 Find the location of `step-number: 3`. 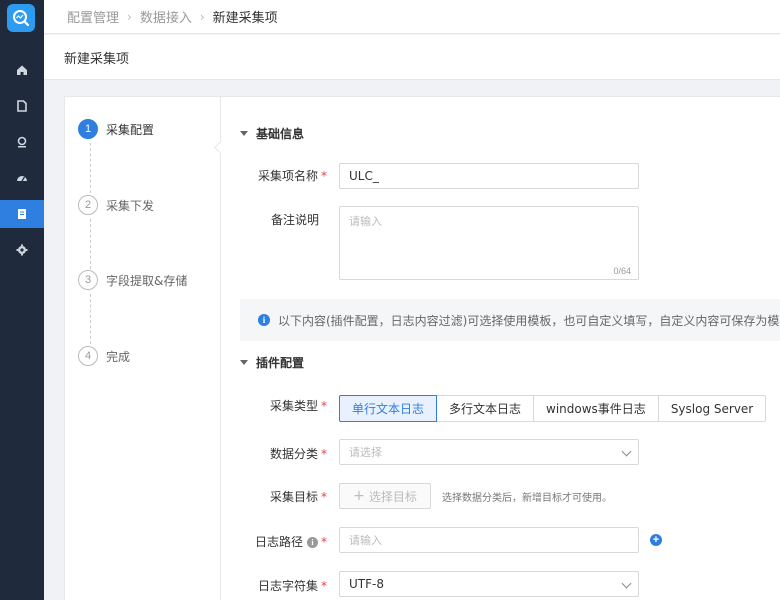

step-number: 3 is located at coordinates (88, 280).